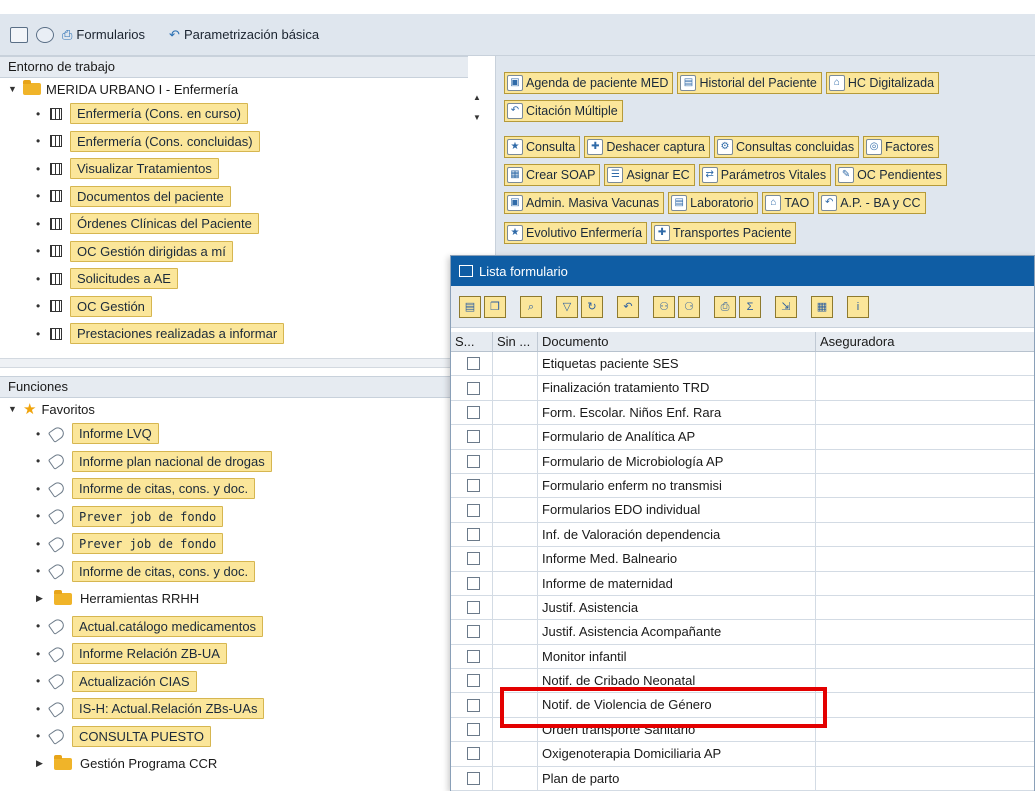  I want to click on table-row: Justif. Asistencia Acompañante, so click(742, 632).